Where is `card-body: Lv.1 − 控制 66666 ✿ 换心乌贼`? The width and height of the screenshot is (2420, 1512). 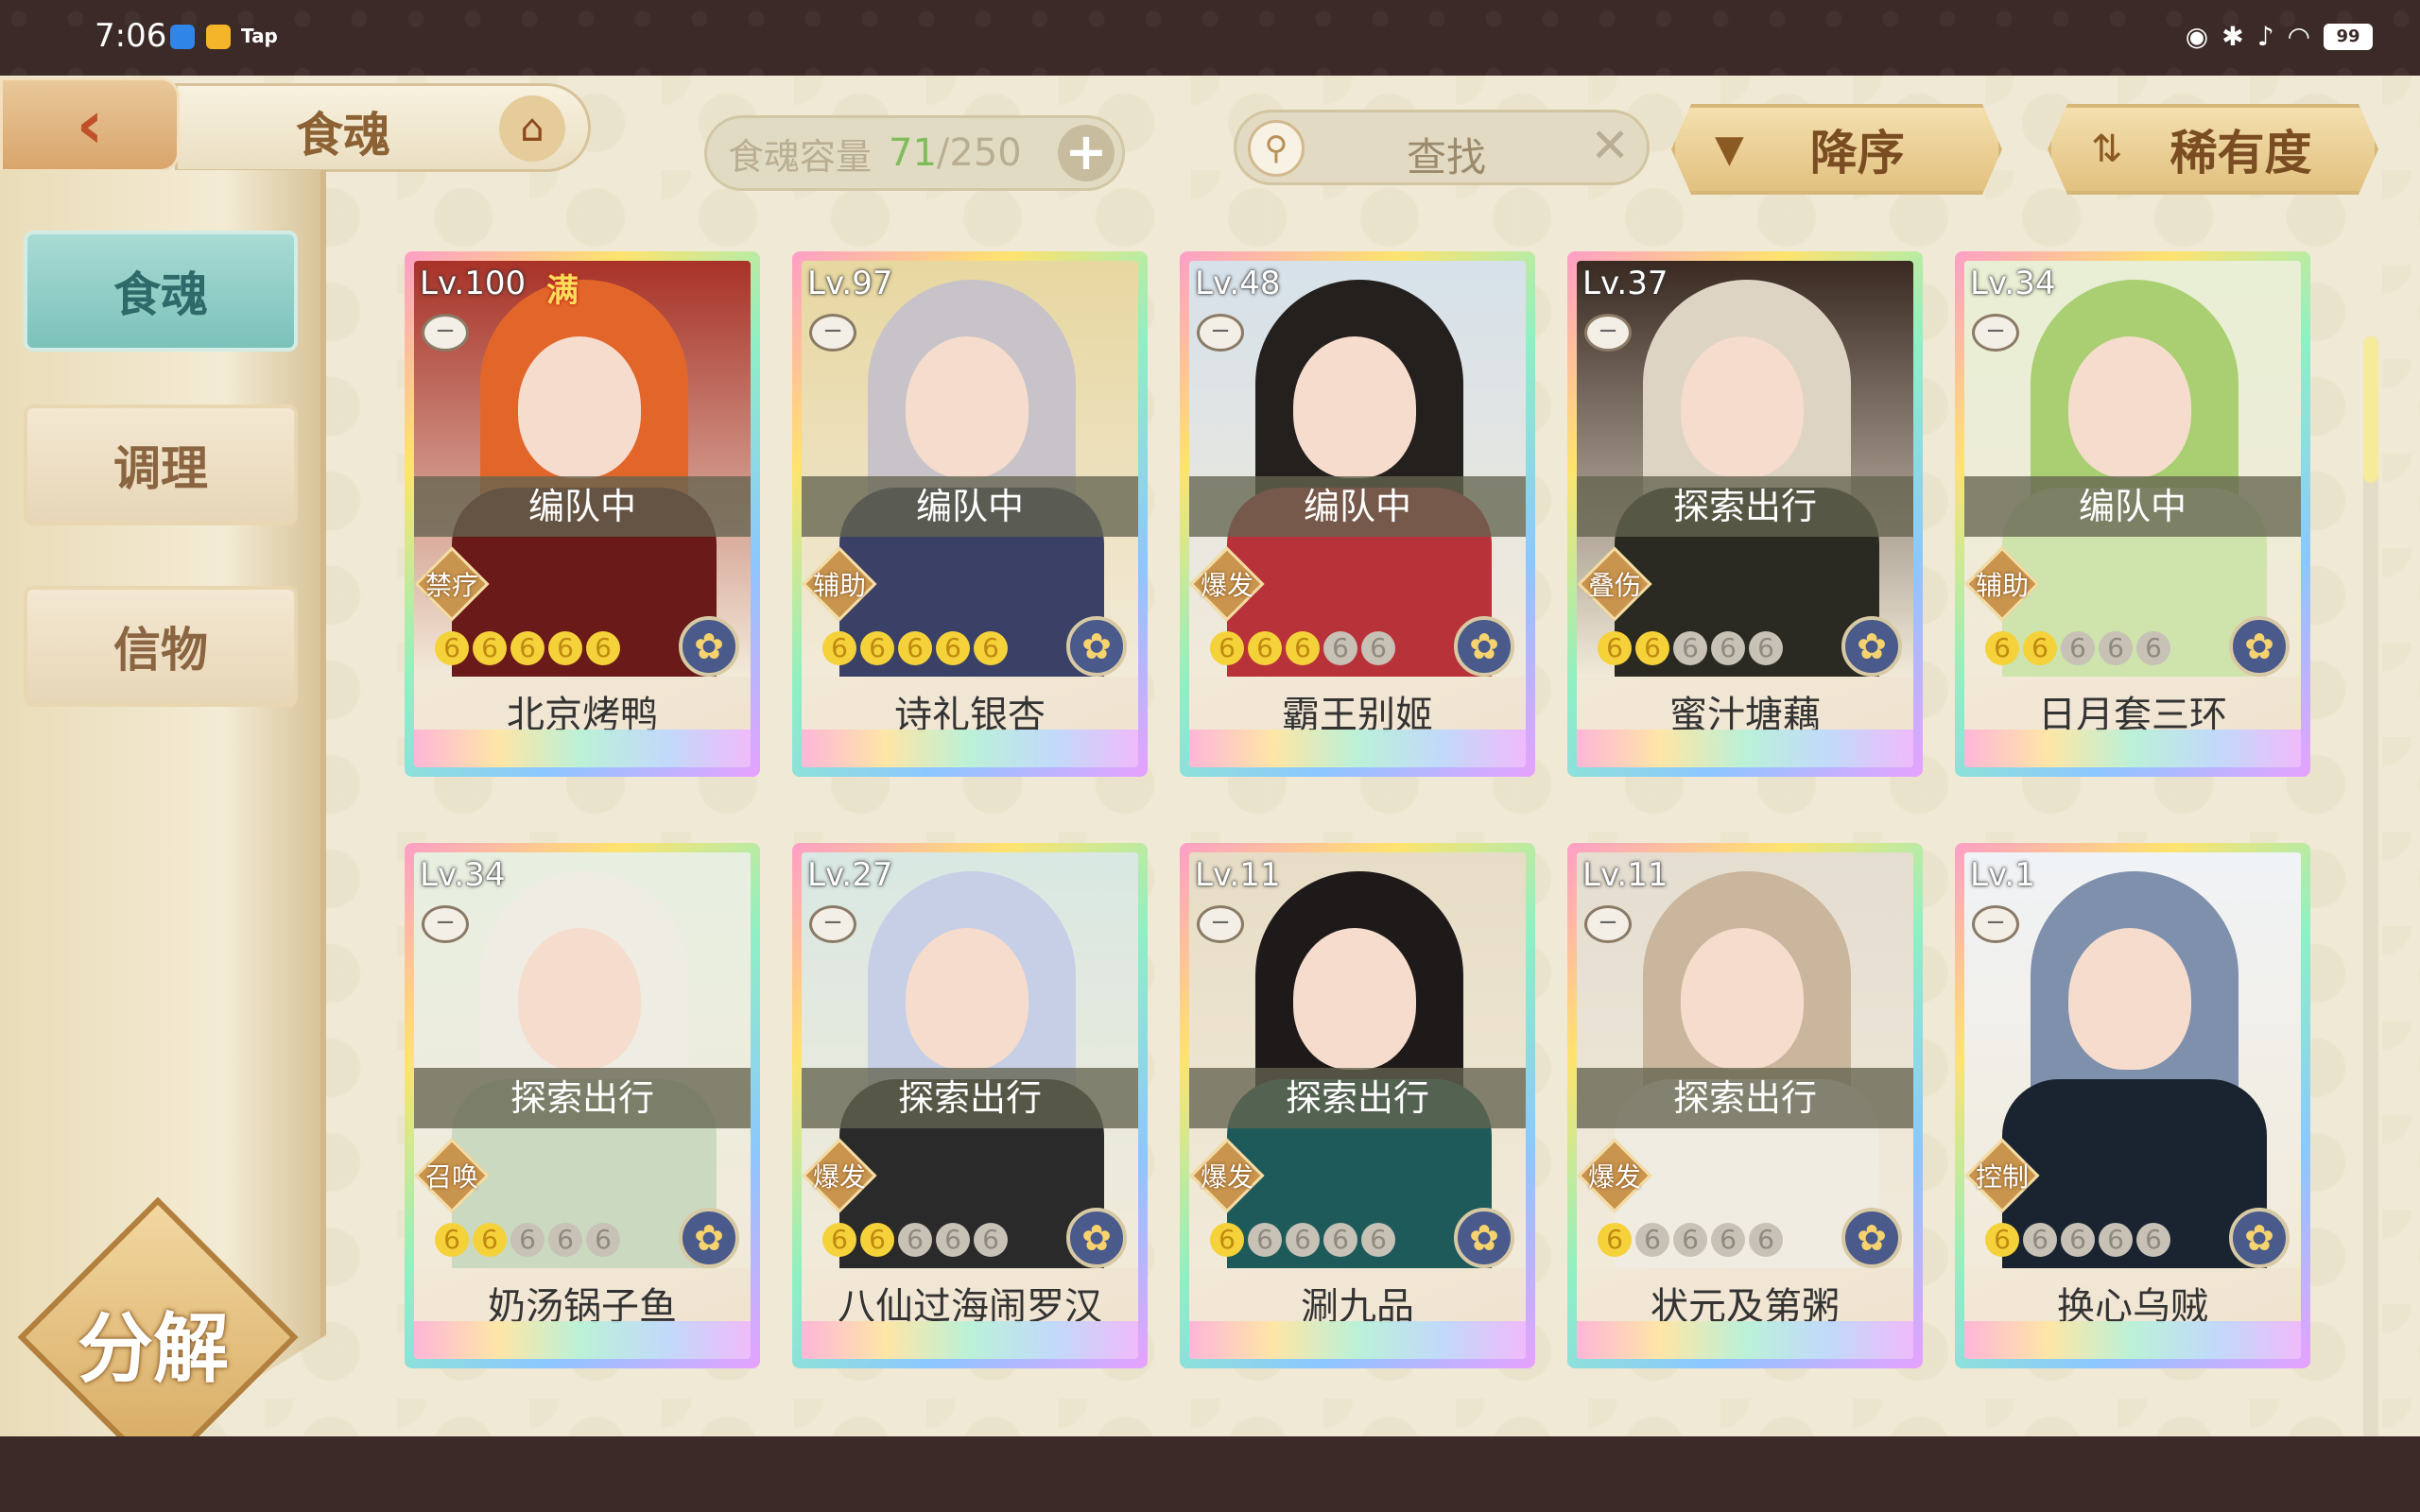 card-body: Lv.1 − 控制 66666 ✿ 换心乌贼 is located at coordinates (2132, 1105).